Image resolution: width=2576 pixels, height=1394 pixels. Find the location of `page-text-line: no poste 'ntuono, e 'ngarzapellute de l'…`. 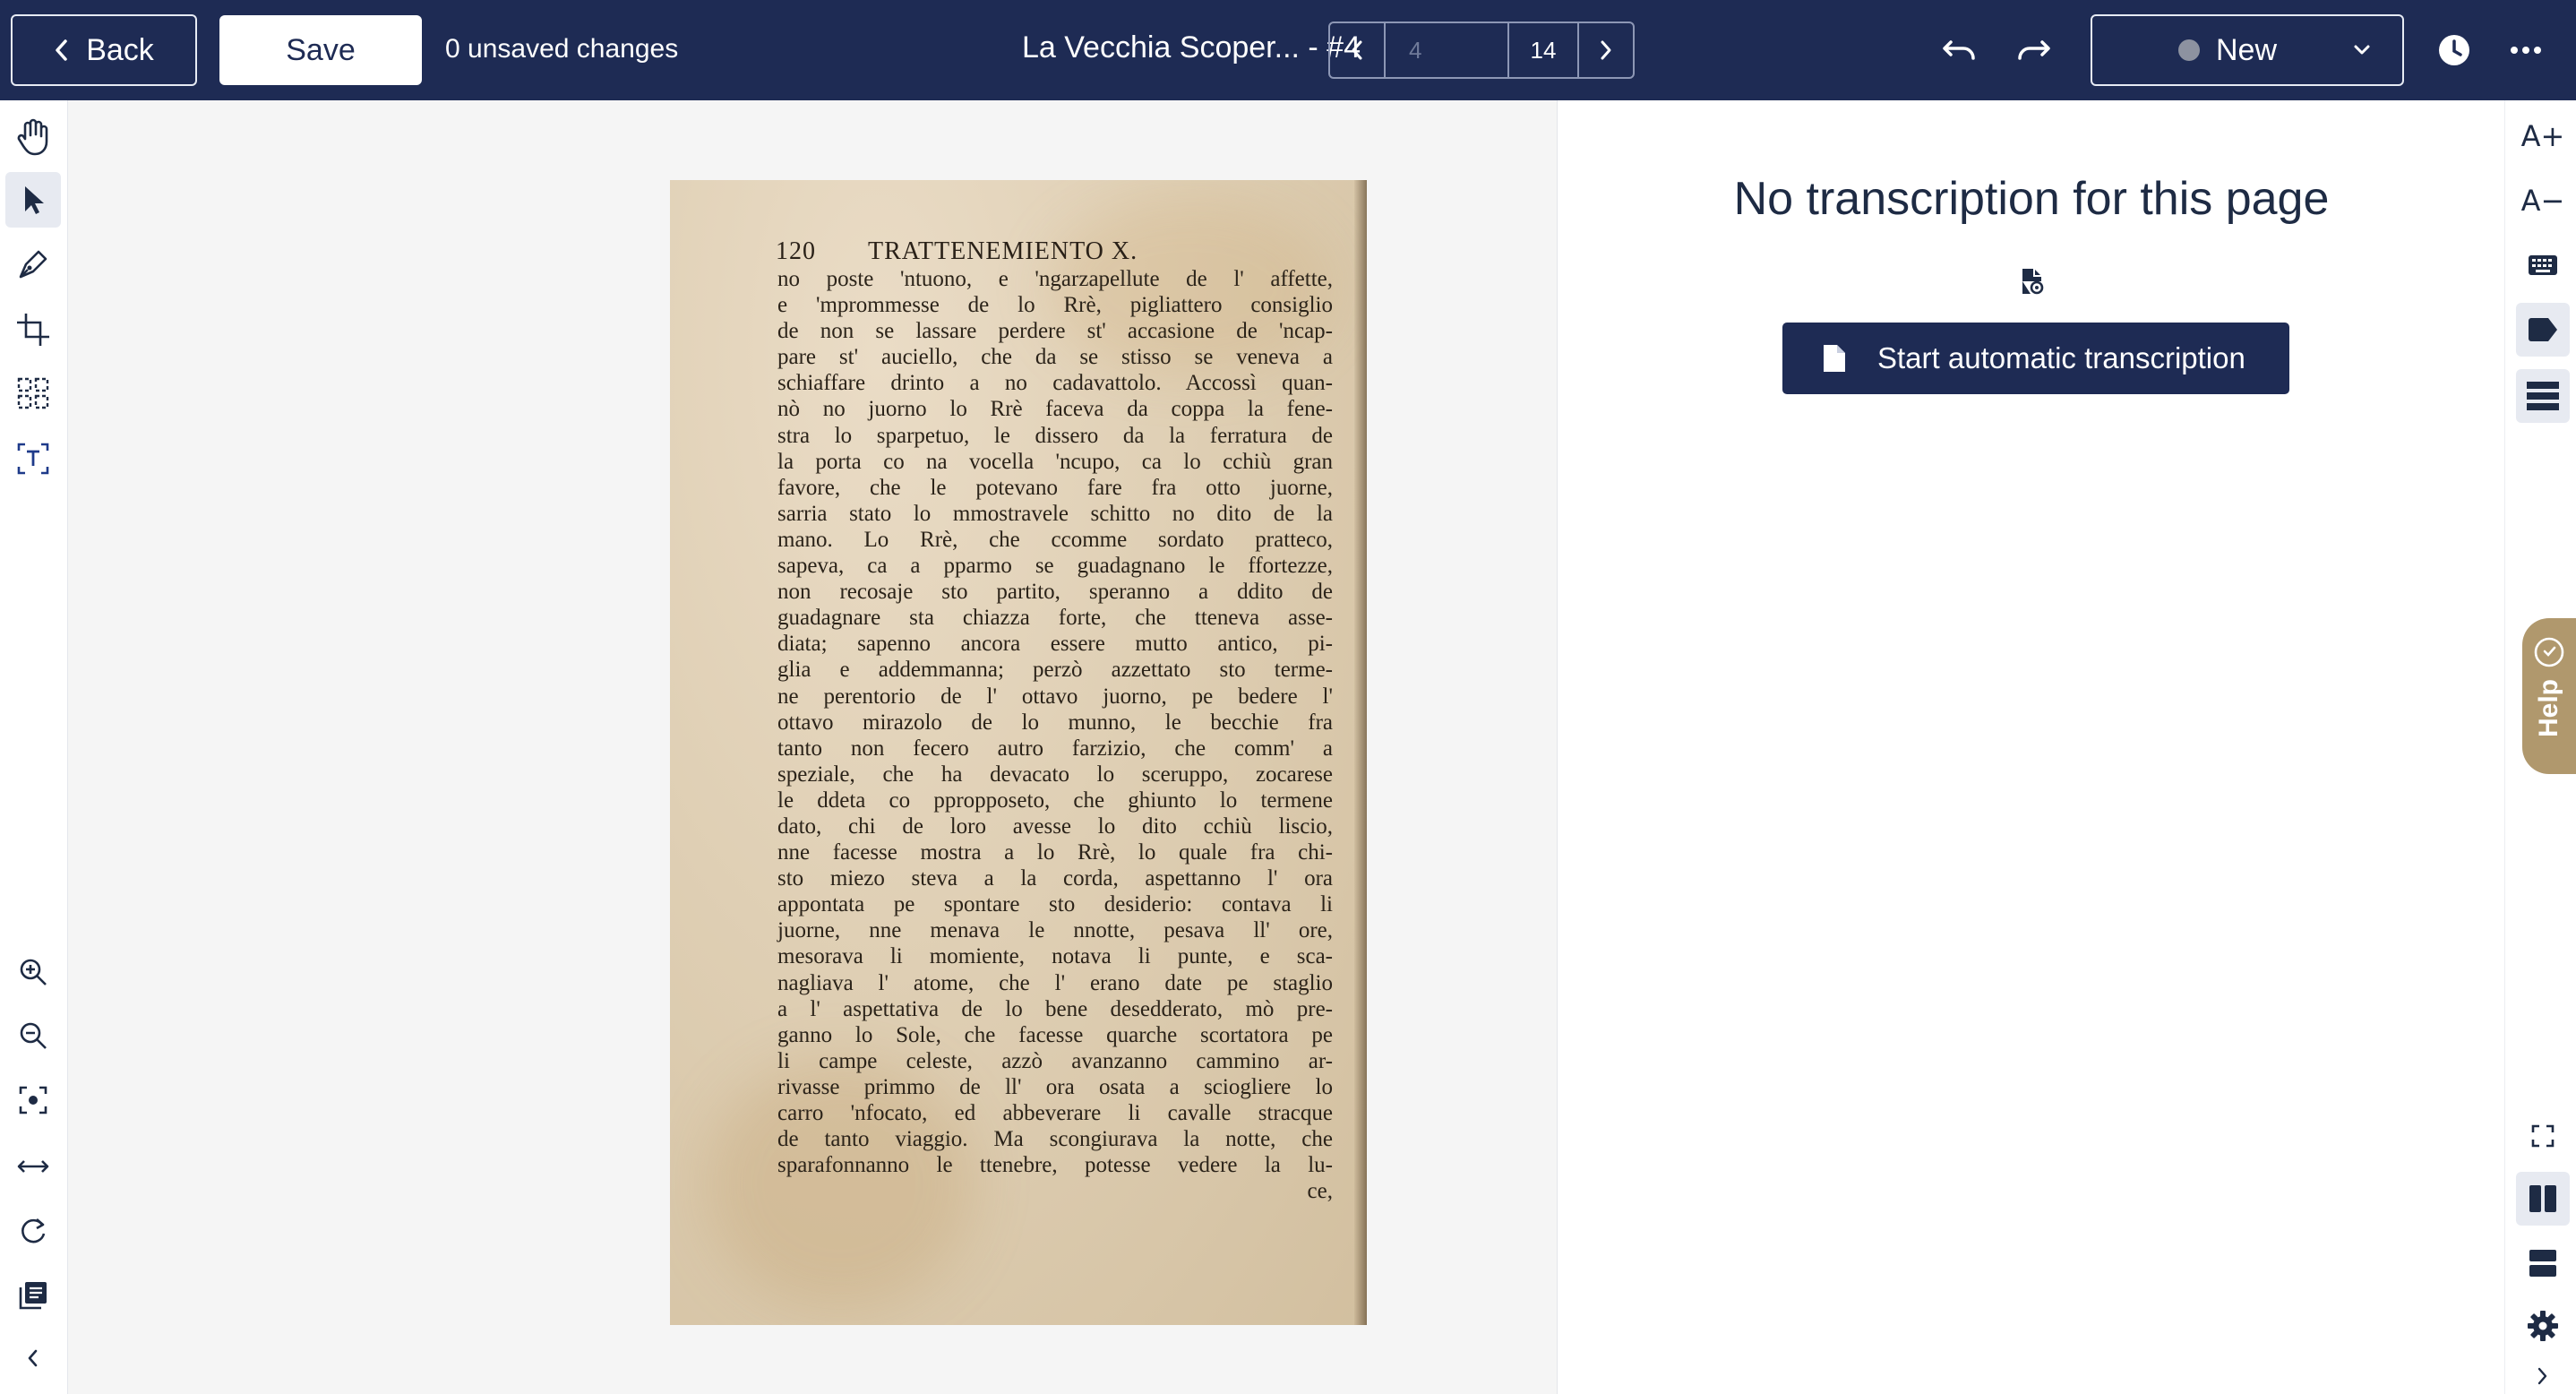

page-text-line: no poste 'ntuono, e 'ngarzapellute de l'… is located at coordinates (1055, 279).